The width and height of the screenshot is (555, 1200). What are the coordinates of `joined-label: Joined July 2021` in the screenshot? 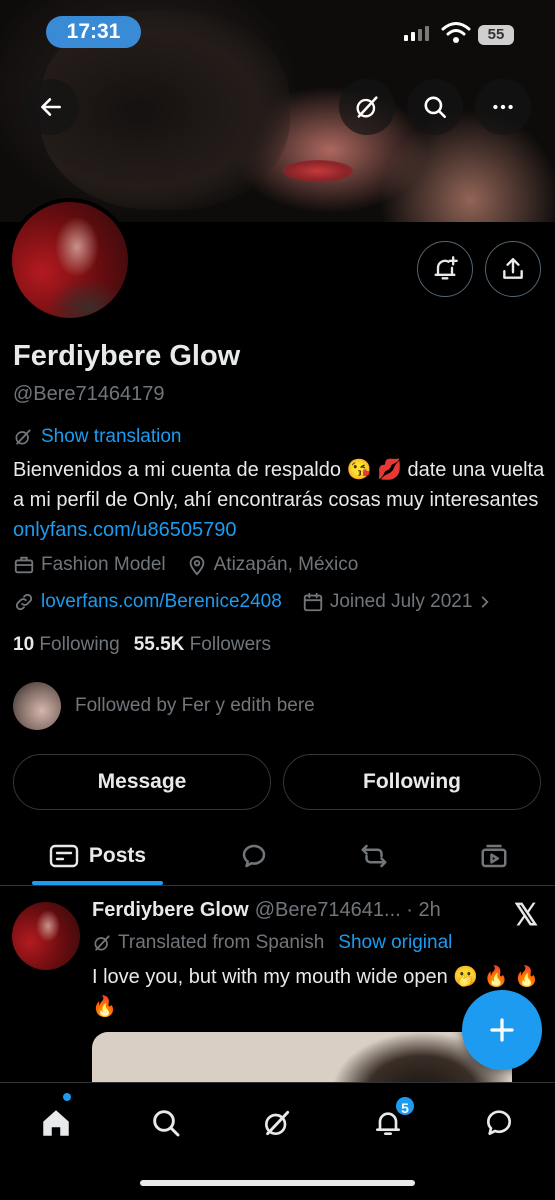 It's located at (401, 601).